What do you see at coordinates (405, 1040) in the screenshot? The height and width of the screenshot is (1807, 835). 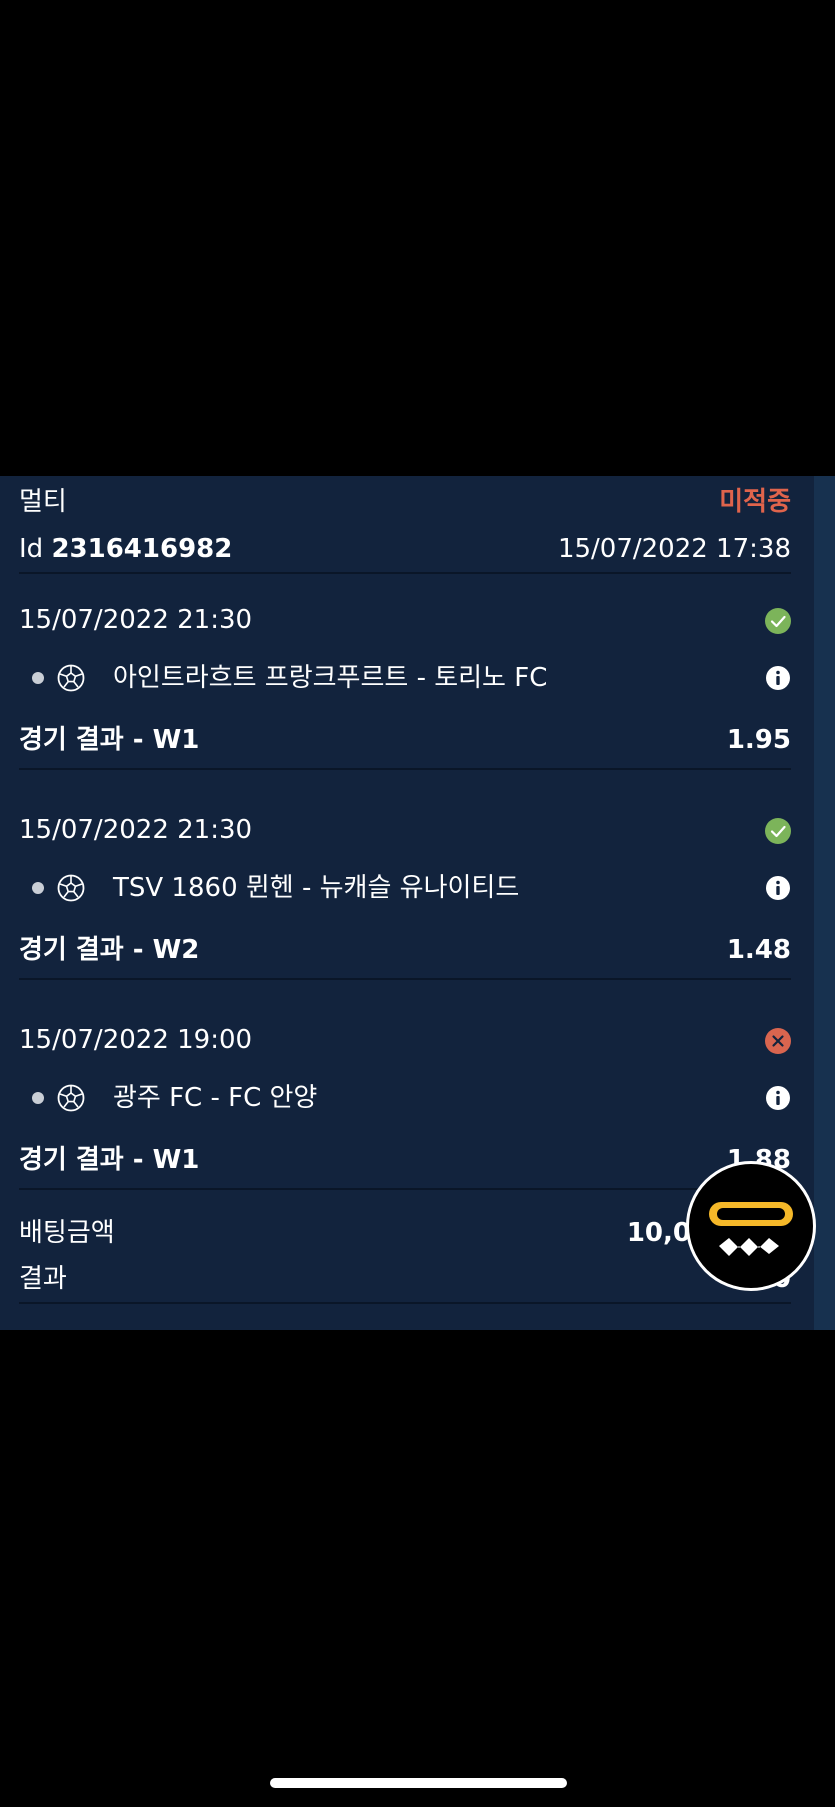 I see `event-header: 15/07/2022 19:00` at bounding box center [405, 1040].